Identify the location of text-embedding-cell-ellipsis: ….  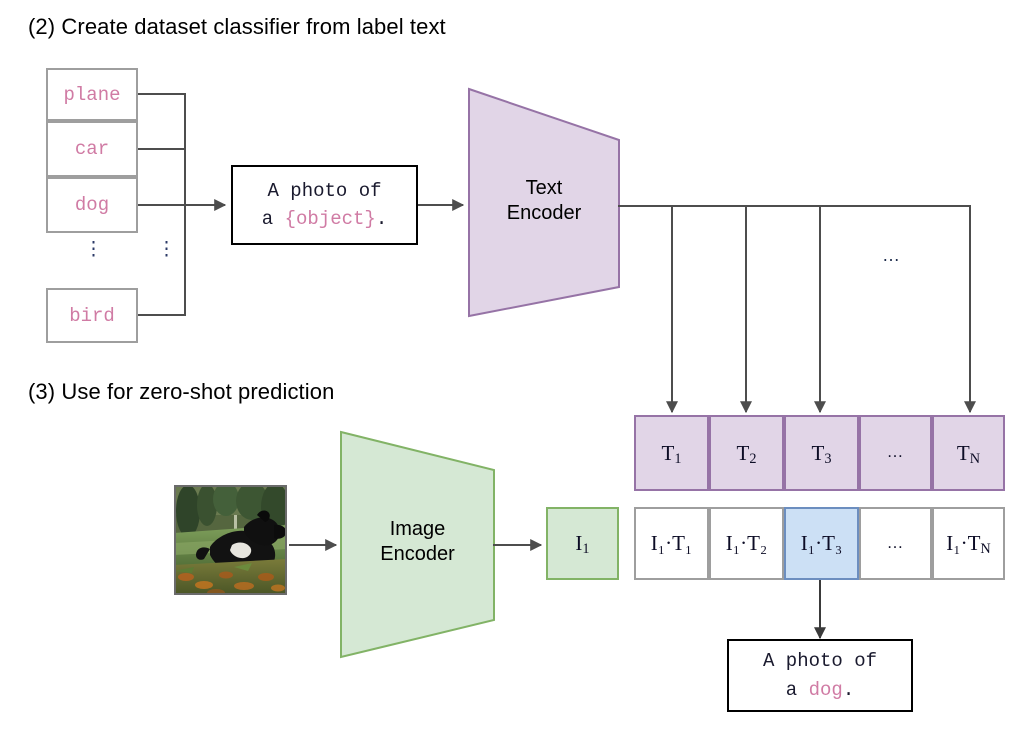
(895, 453).